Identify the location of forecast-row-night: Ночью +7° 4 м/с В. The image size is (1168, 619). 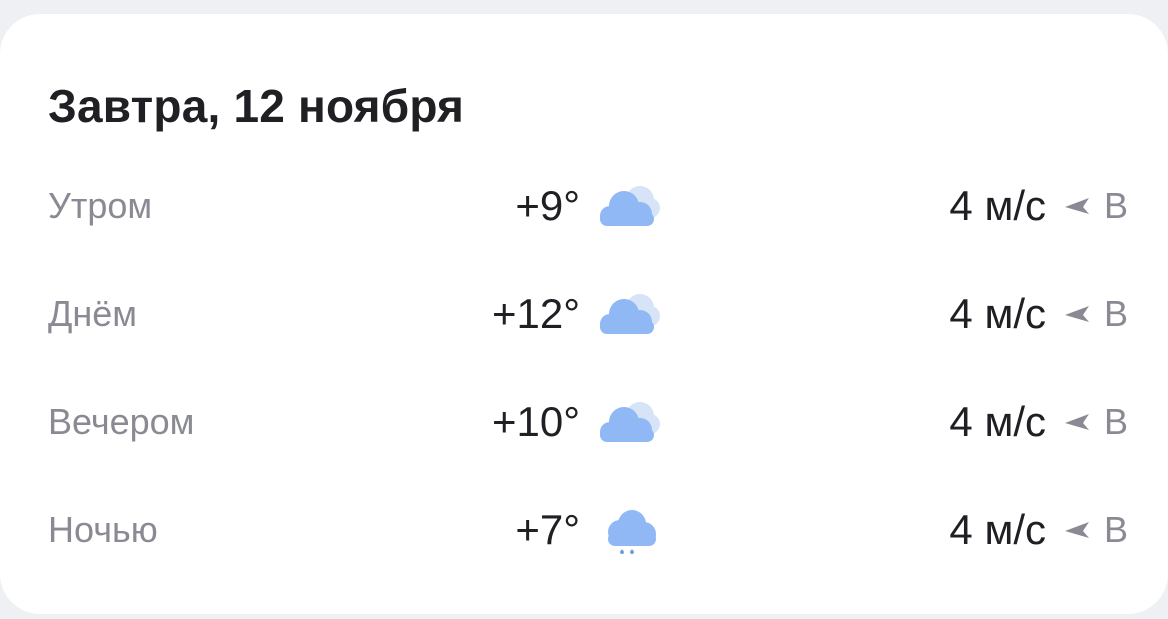
(584, 530).